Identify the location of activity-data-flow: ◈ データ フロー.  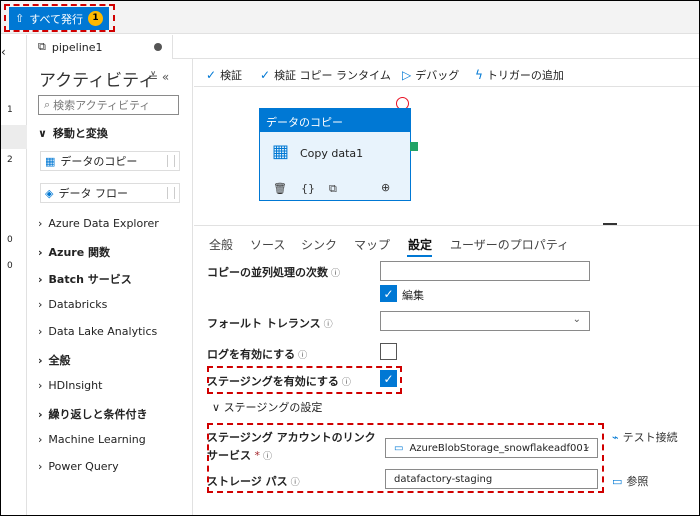
(110, 193).